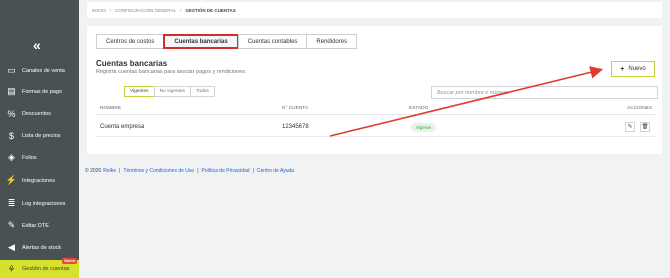  I want to click on new-badge: Nuevo, so click(69, 261).